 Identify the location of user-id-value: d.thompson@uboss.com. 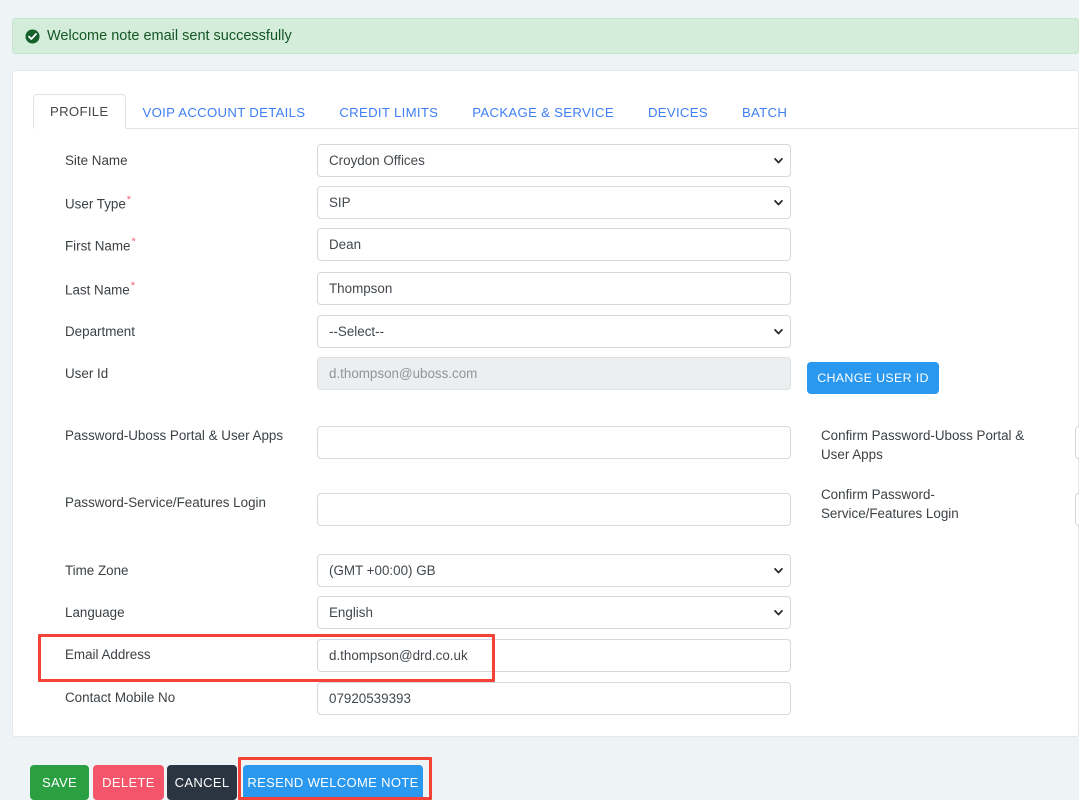
(403, 373).